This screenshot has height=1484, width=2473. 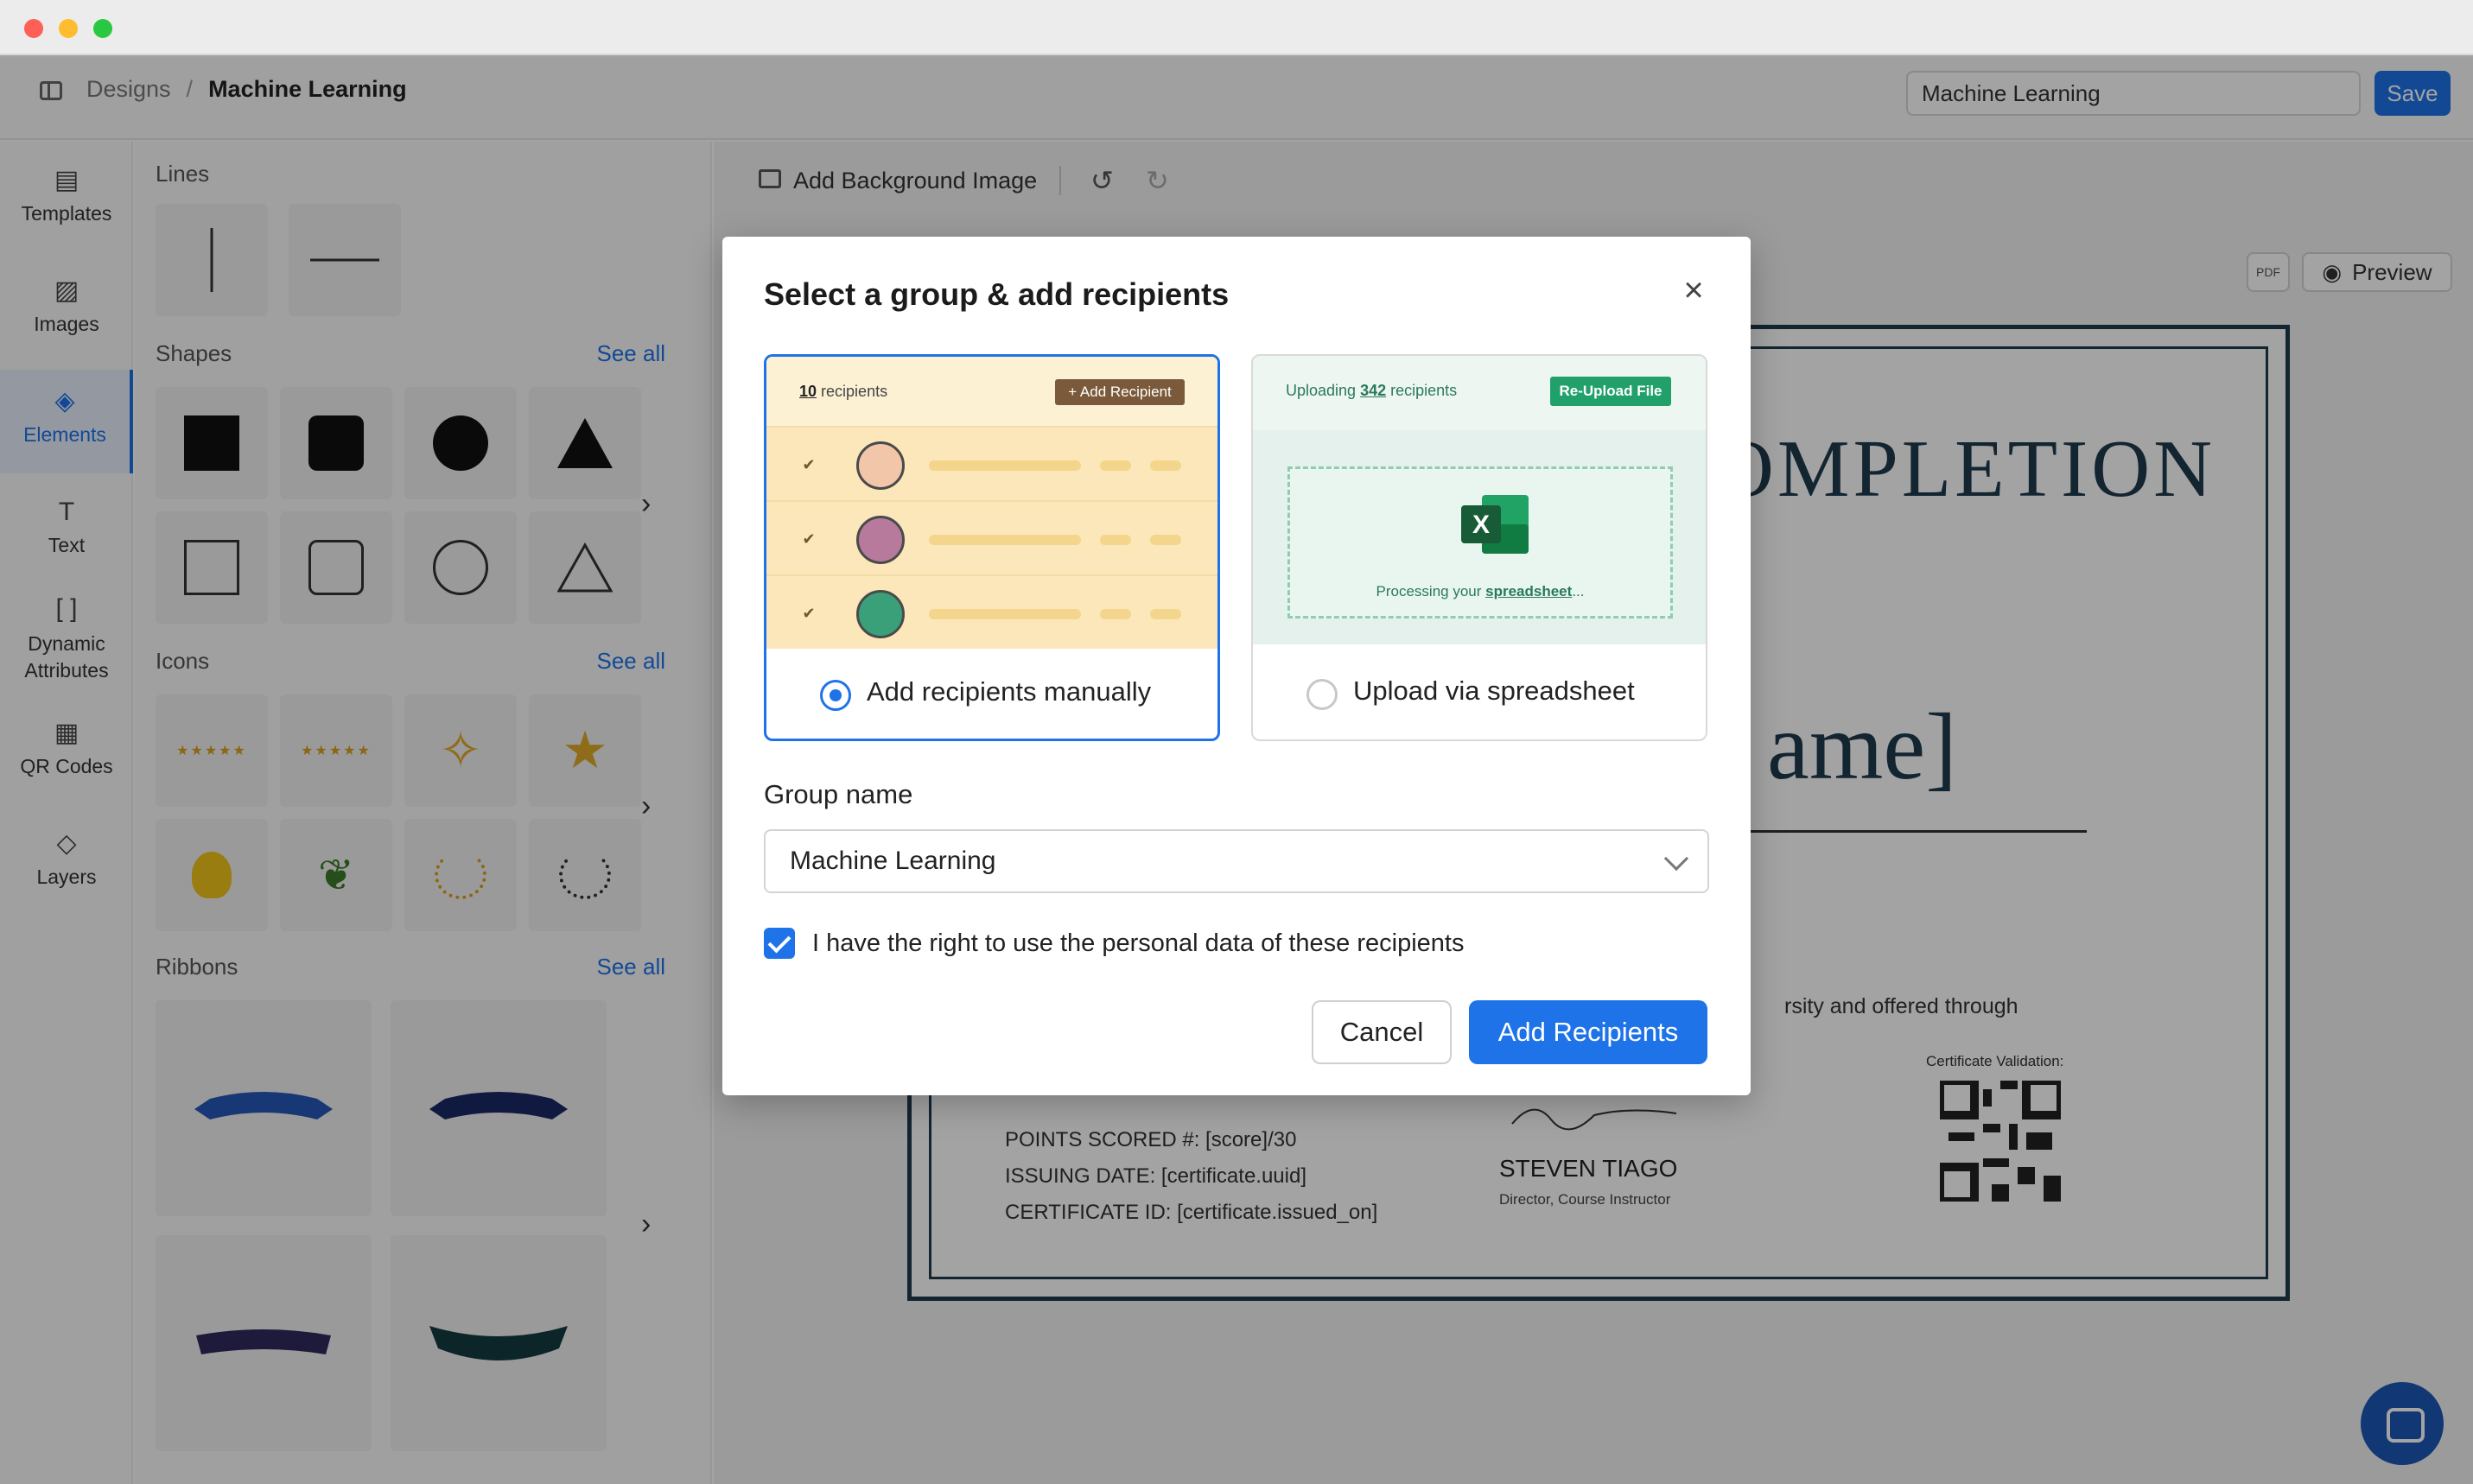 I want to click on uploading-suffix: recipients, so click(x=1424, y=390).